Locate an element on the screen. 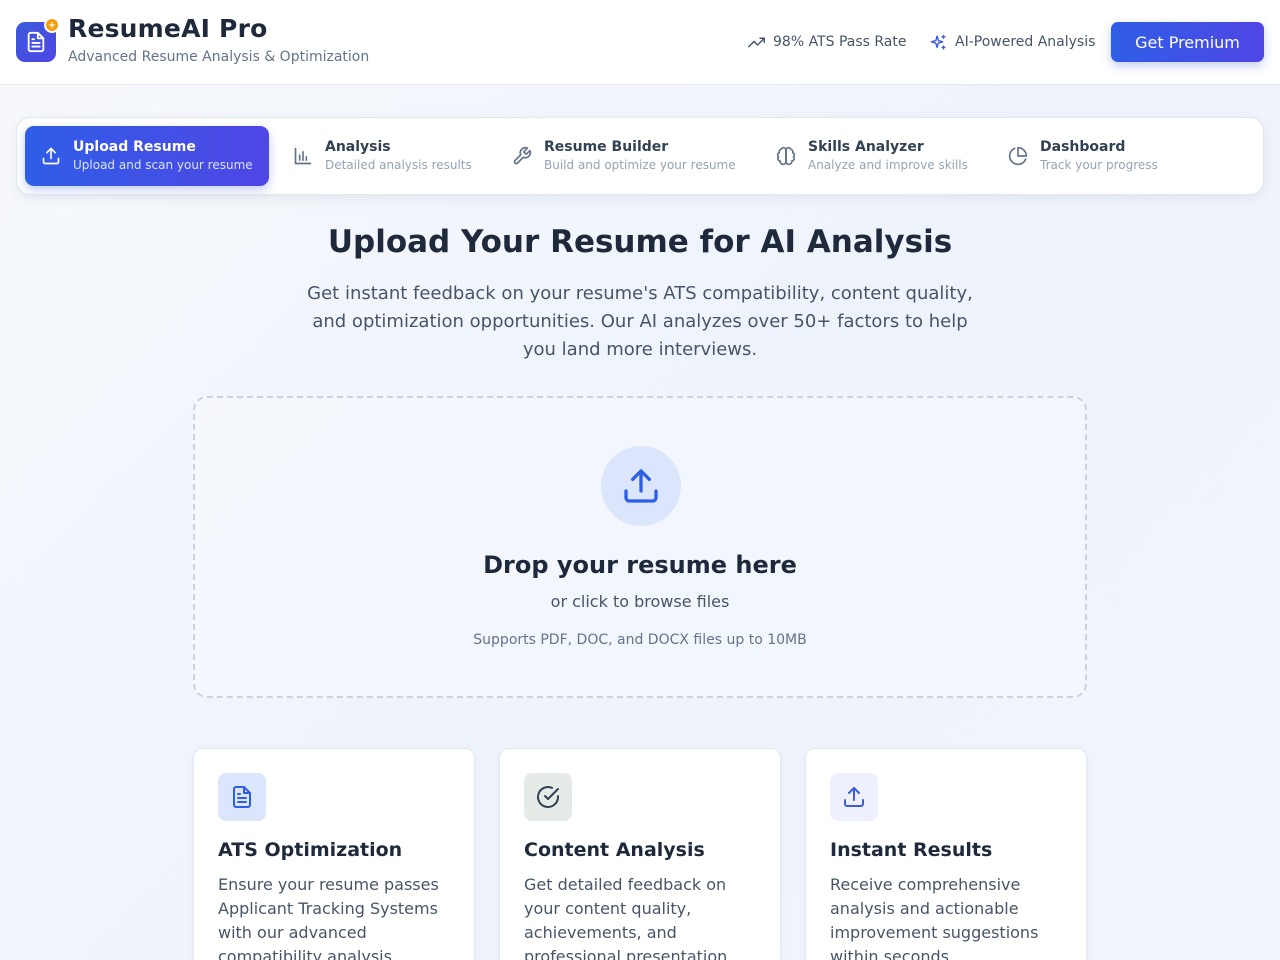 This screenshot has height=960, width=1280. nav-item-desc: Build and optimize your resume is located at coordinates (640, 165).